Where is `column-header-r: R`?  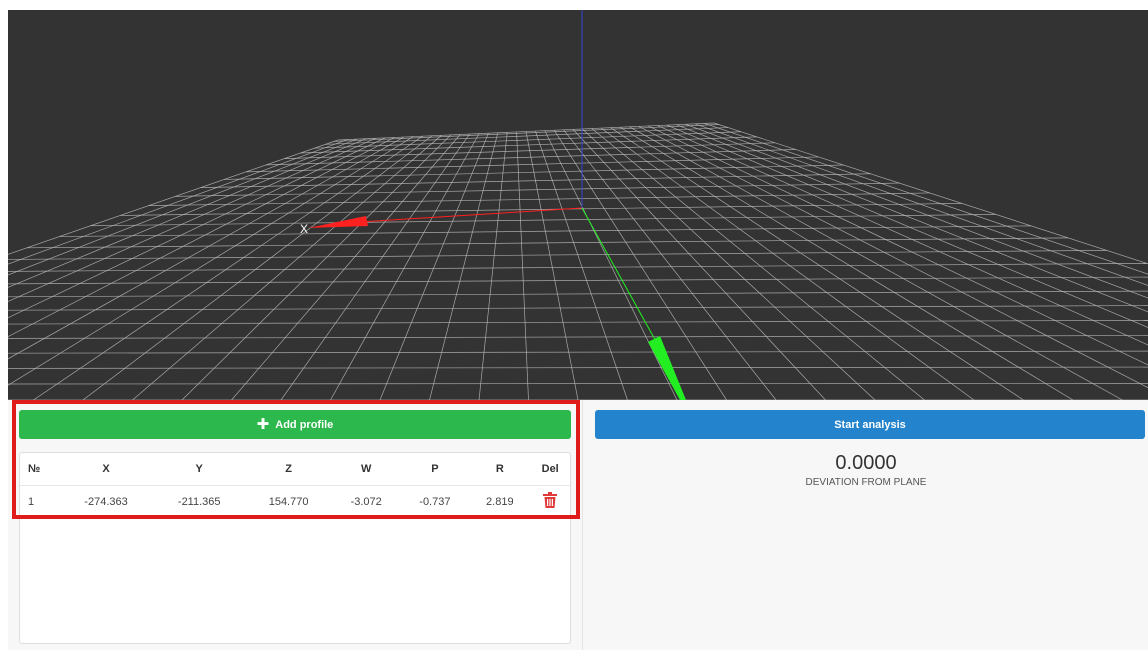 column-header-r: R is located at coordinates (500, 469).